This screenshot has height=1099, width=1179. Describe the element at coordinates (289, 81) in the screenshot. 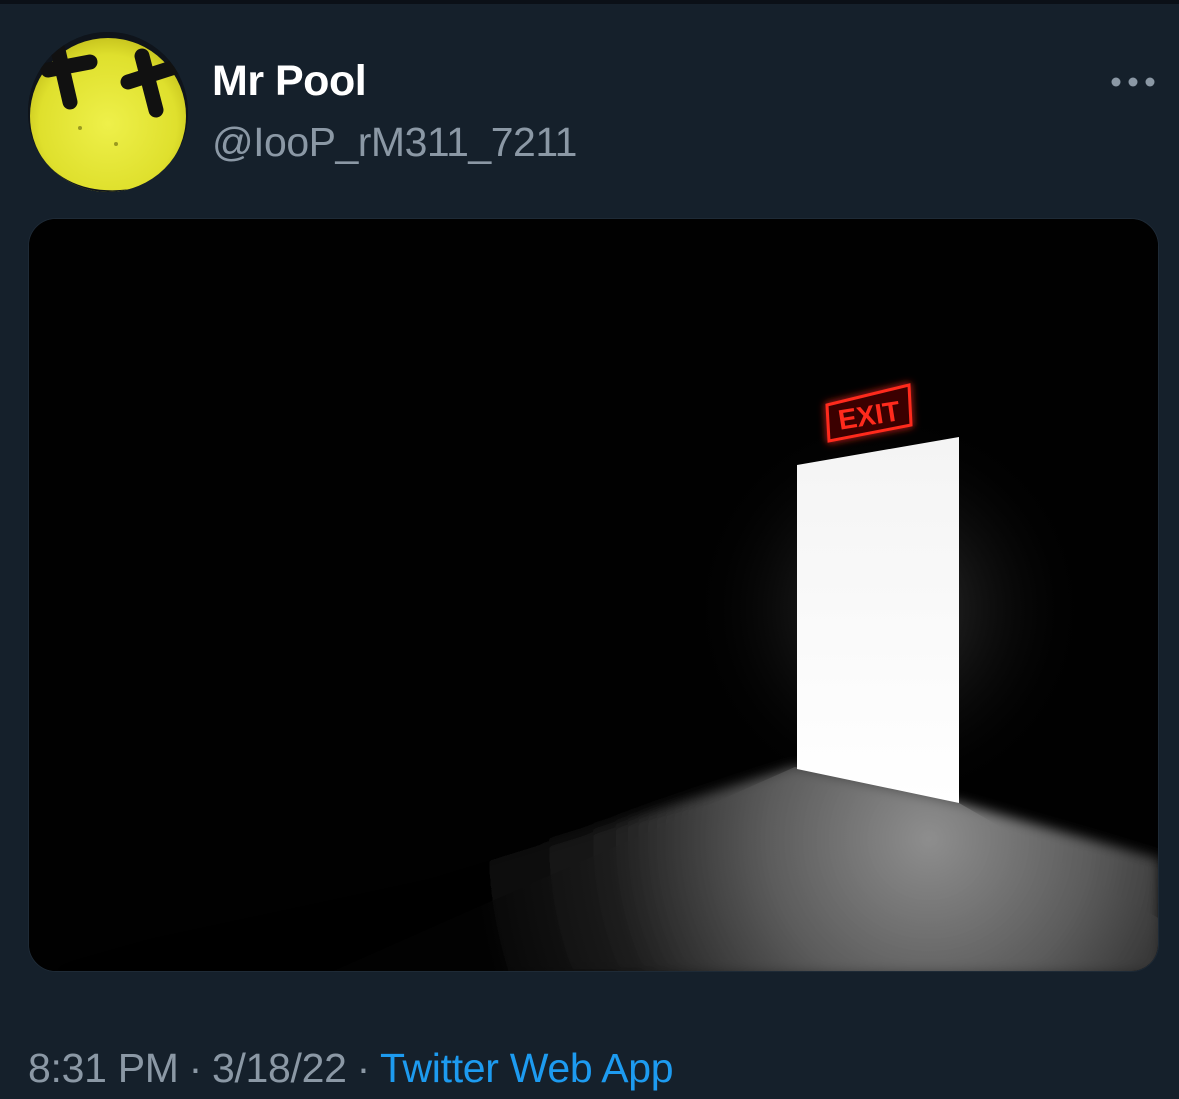

I see `display-name: Mr Pool` at that location.